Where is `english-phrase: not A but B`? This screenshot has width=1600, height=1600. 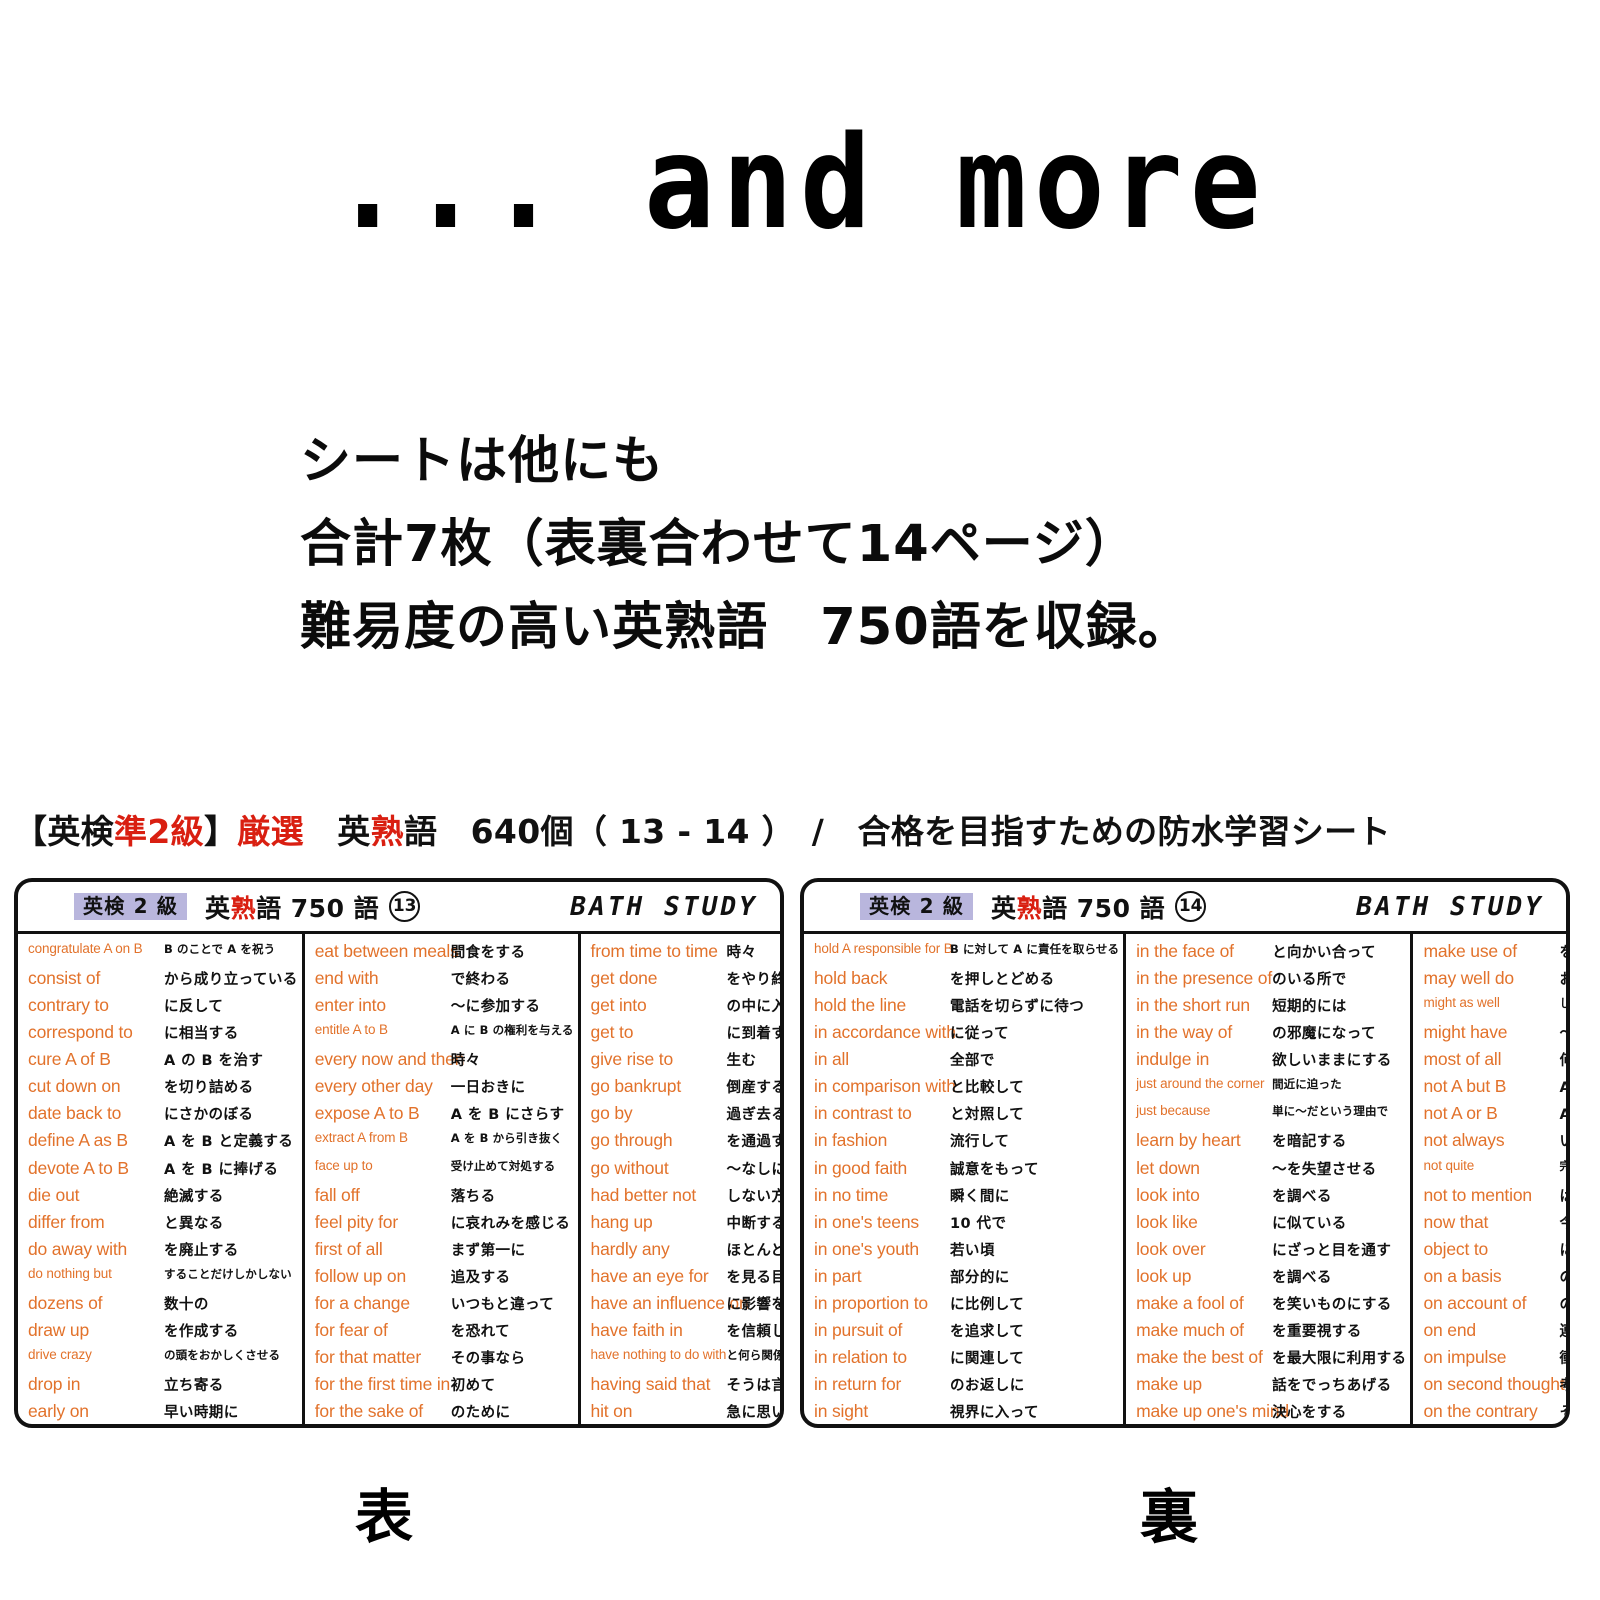 english-phrase: not A but B is located at coordinates (1465, 1086).